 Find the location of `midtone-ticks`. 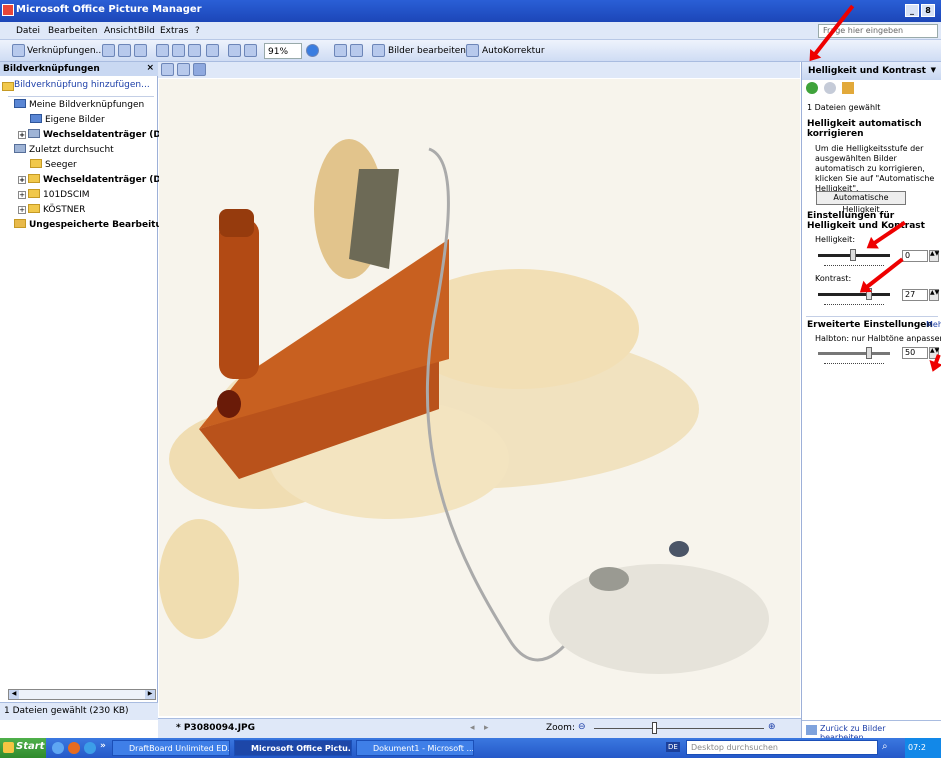

midtone-ticks is located at coordinates (854, 364).